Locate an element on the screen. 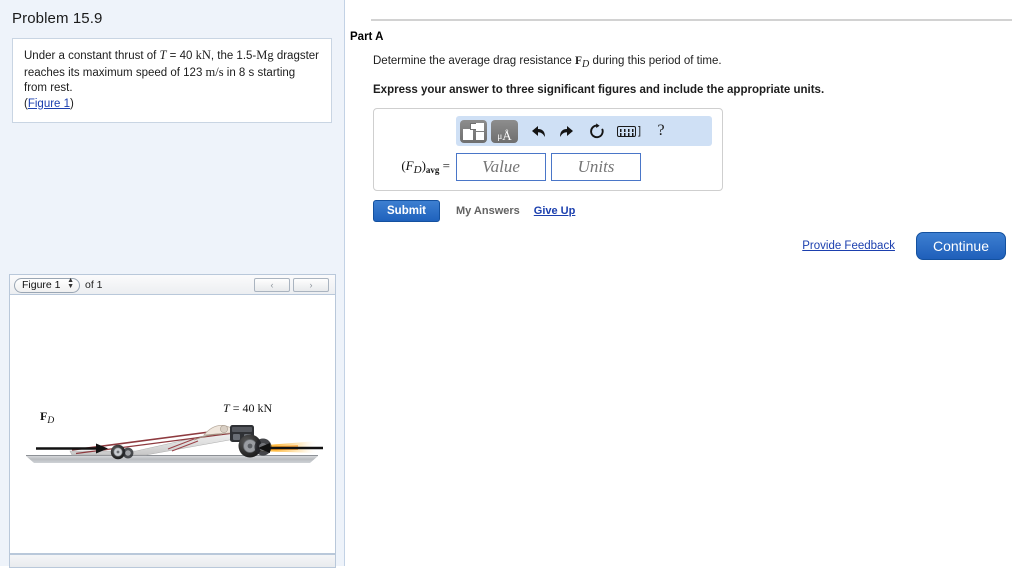 This screenshot has width=1024, height=568. dragster-illustration: FD T = 40 kN is located at coordinates (173, 439).